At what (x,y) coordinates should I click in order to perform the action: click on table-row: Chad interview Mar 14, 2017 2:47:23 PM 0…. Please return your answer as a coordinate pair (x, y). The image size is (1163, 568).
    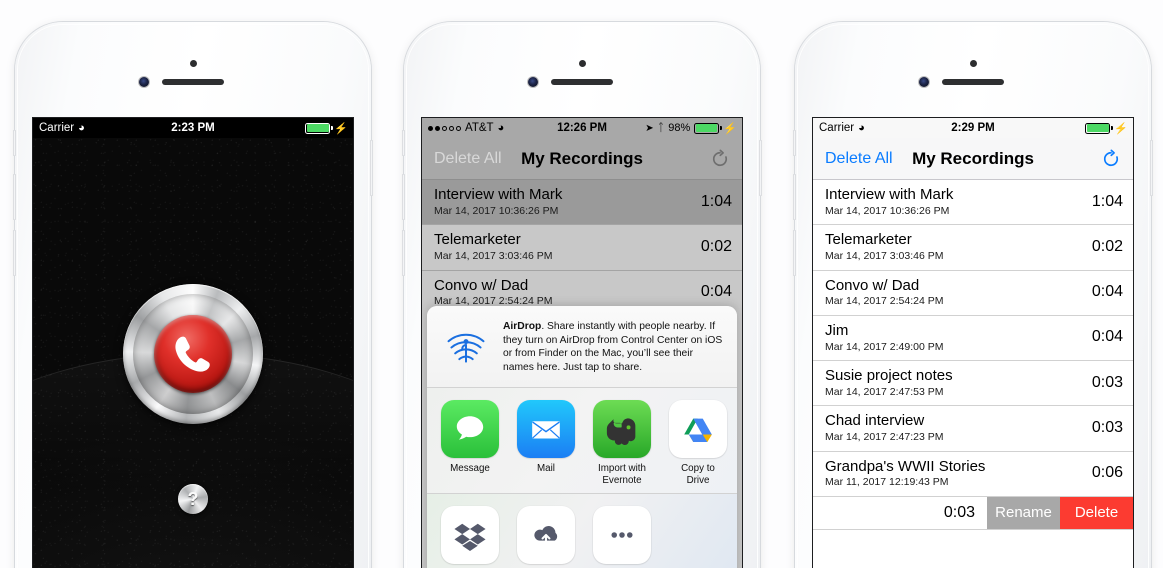
    Looking at the image, I should click on (973, 427).